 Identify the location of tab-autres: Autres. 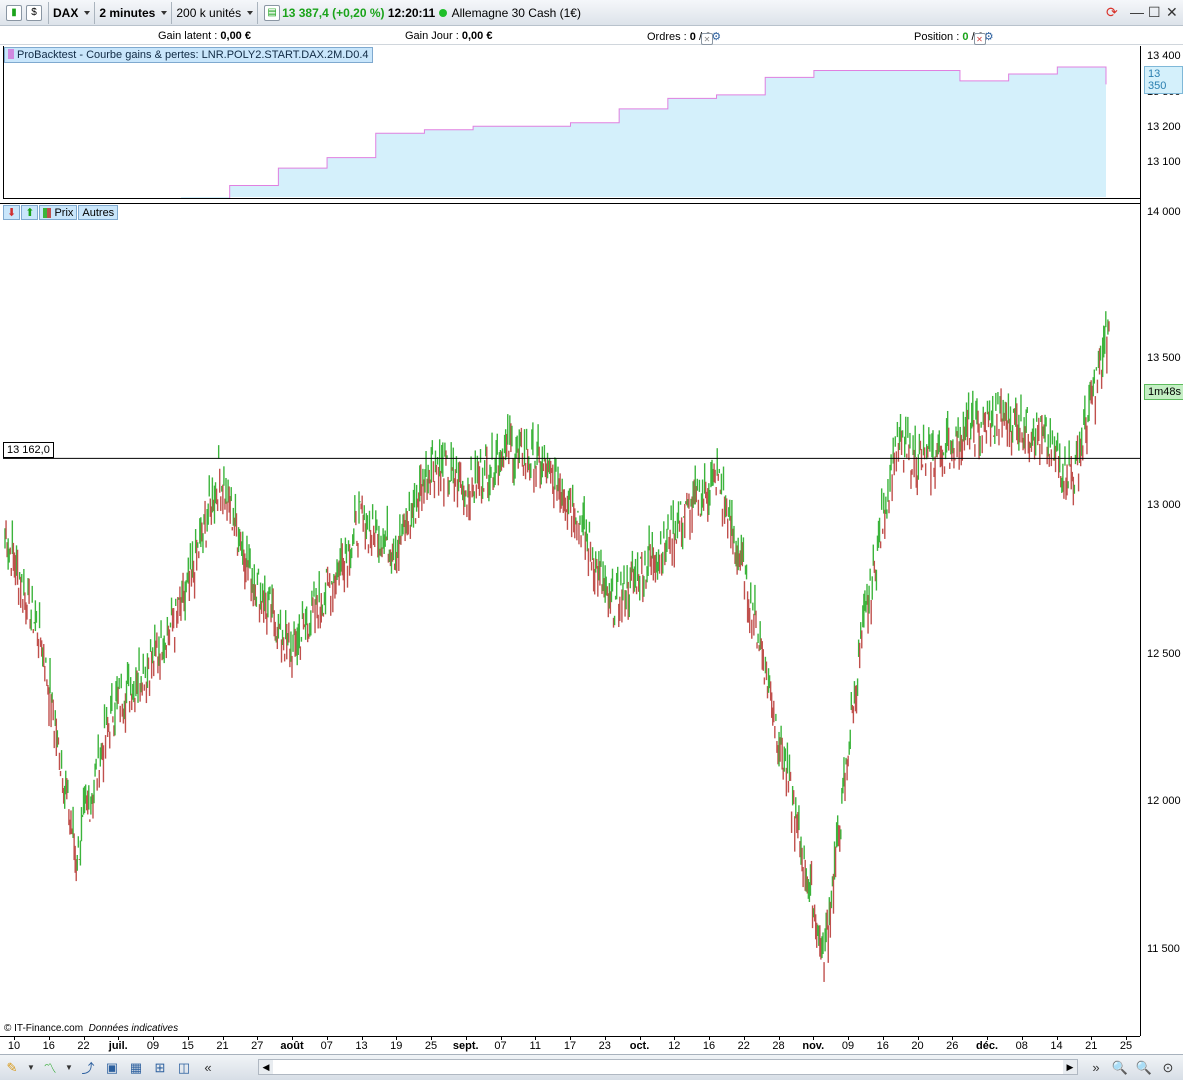
(98, 212).